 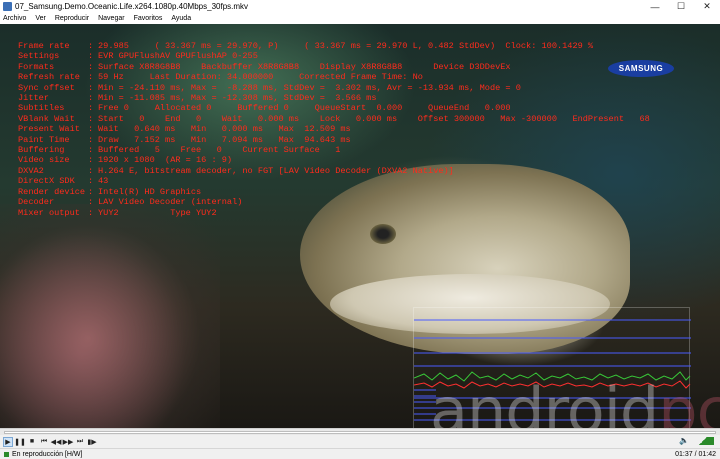 I want to click on rewind-button: ◀◀, so click(x=56, y=442).